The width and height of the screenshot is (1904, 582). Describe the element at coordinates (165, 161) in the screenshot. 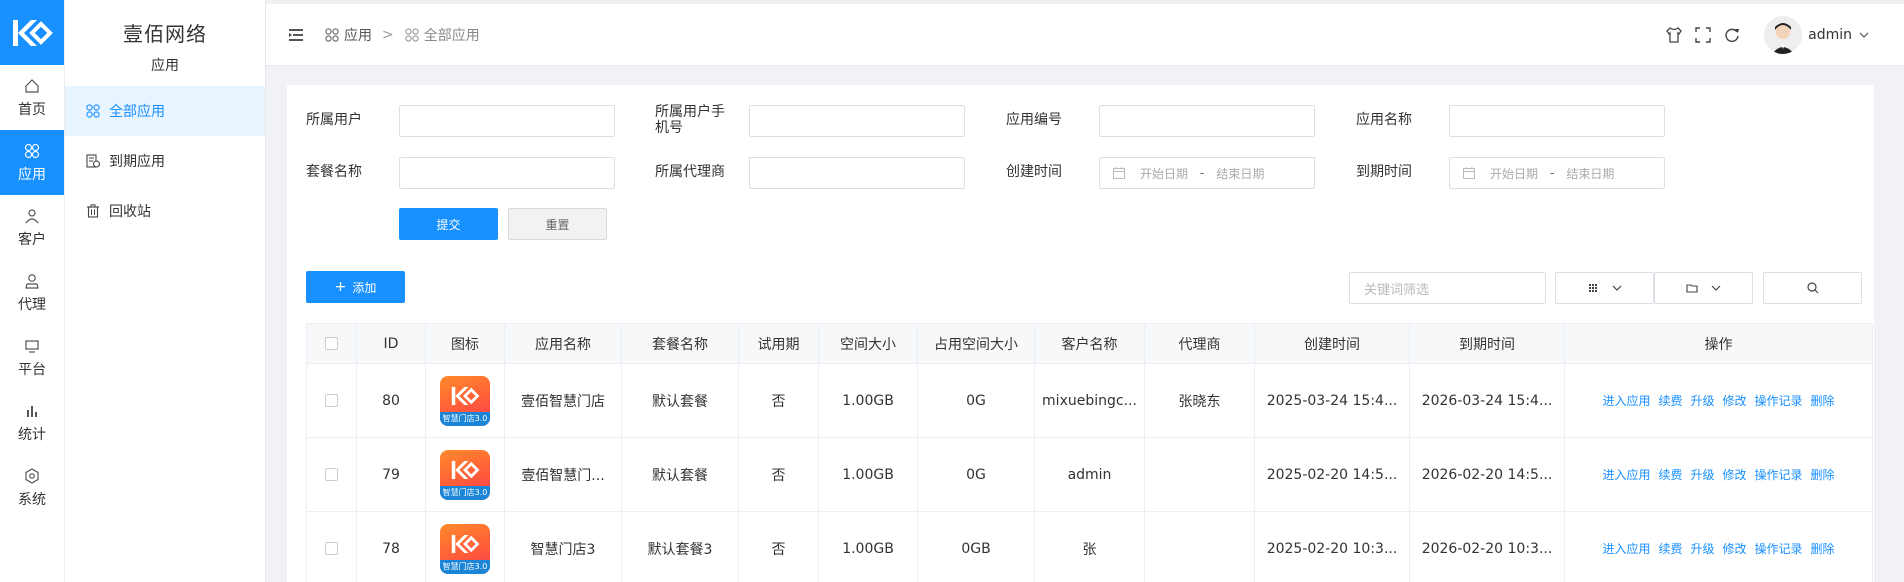

I see `submenu-item-expired-apps: 到期应用` at that location.